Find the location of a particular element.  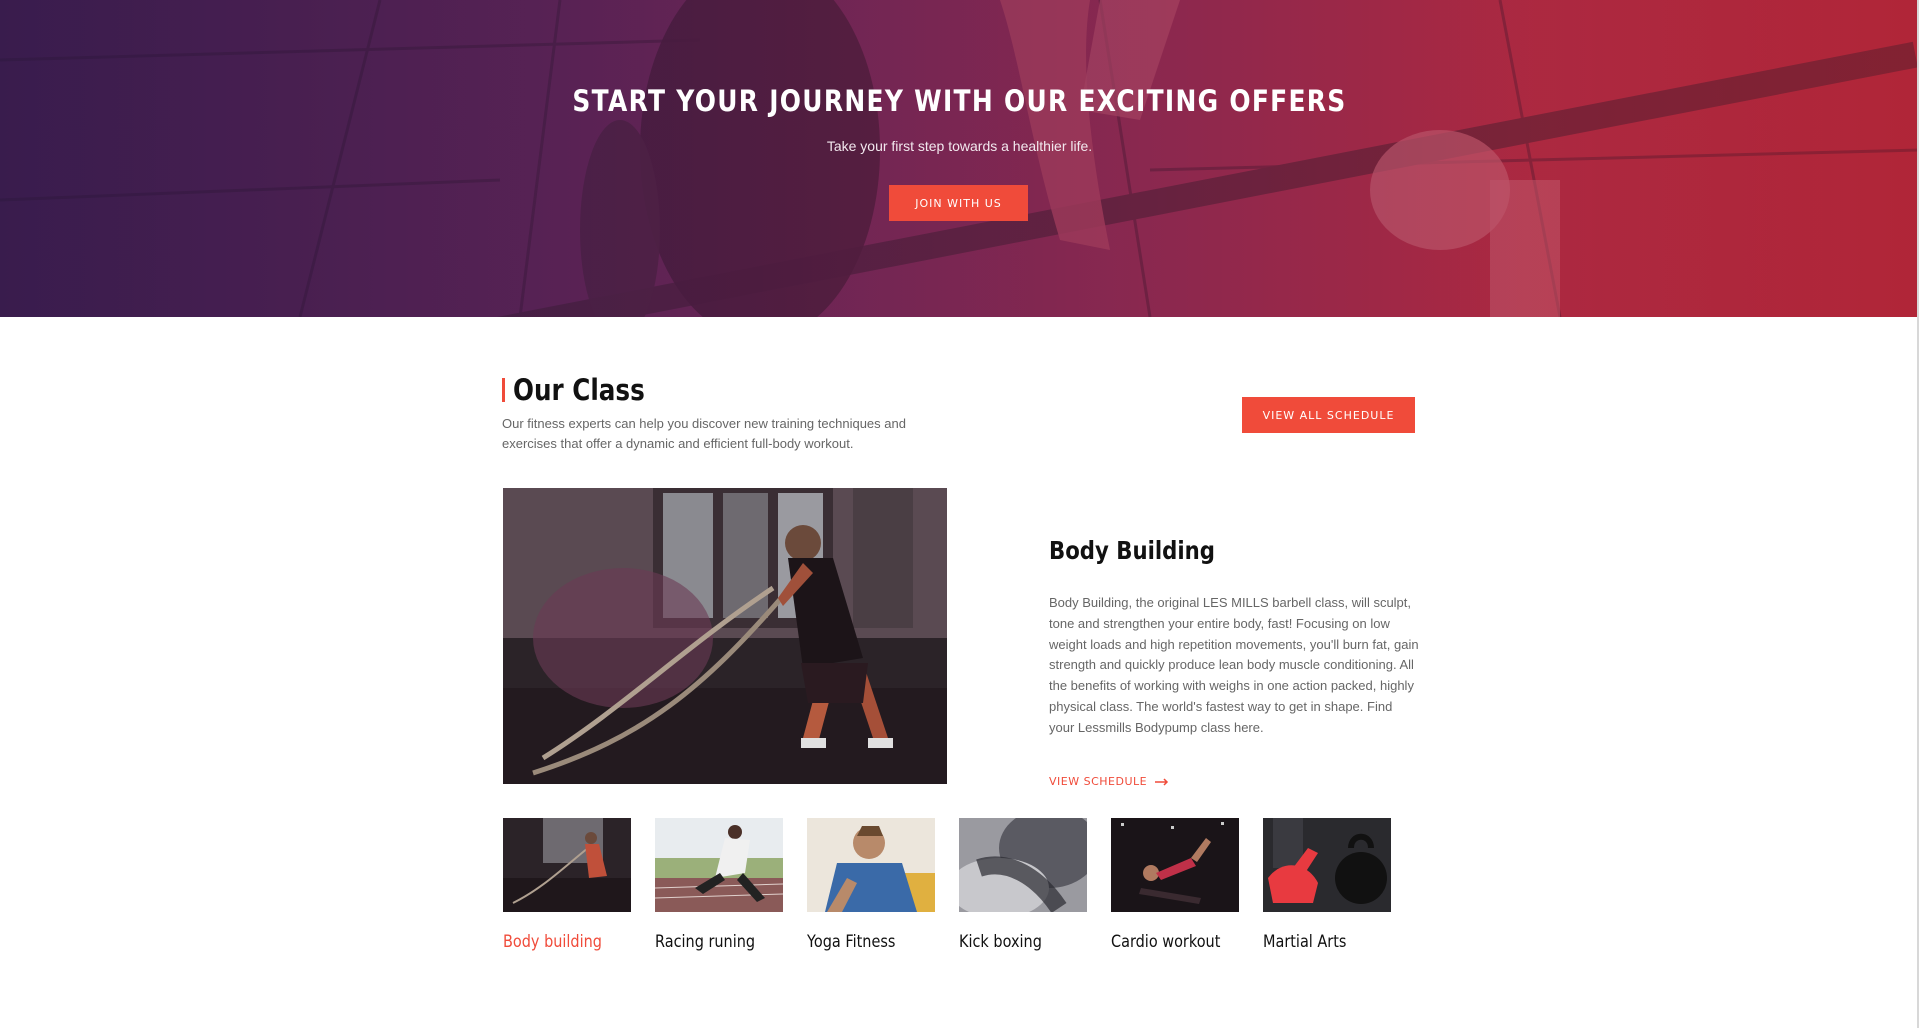

featured-class-image is located at coordinates (725, 636).